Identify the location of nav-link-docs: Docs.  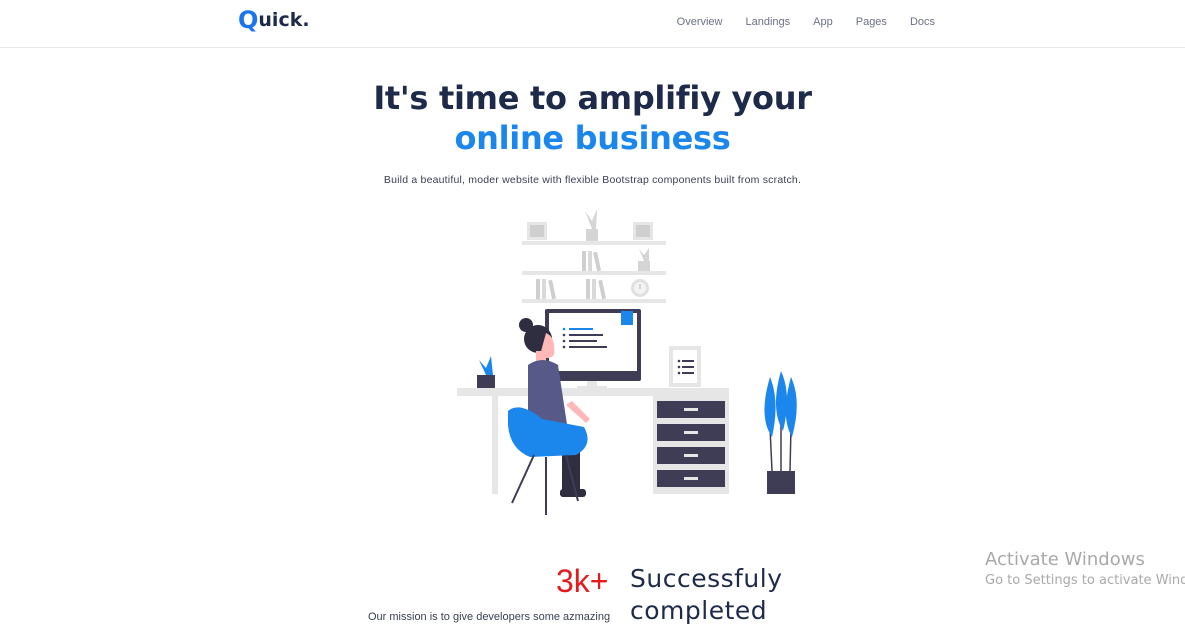
(922, 22).